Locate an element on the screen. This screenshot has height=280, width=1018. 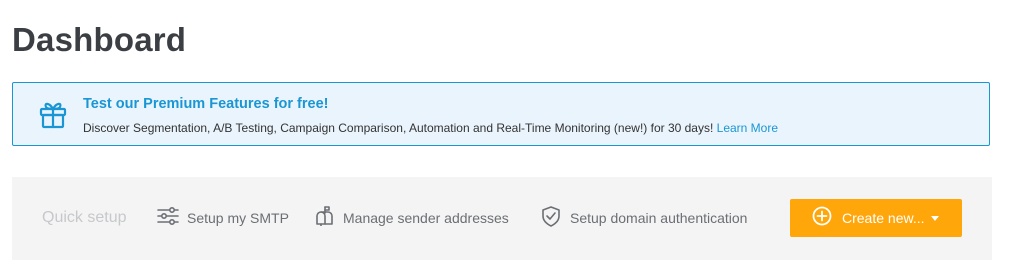
setup-smtp-link: Setup my SMTP is located at coordinates (223, 218).